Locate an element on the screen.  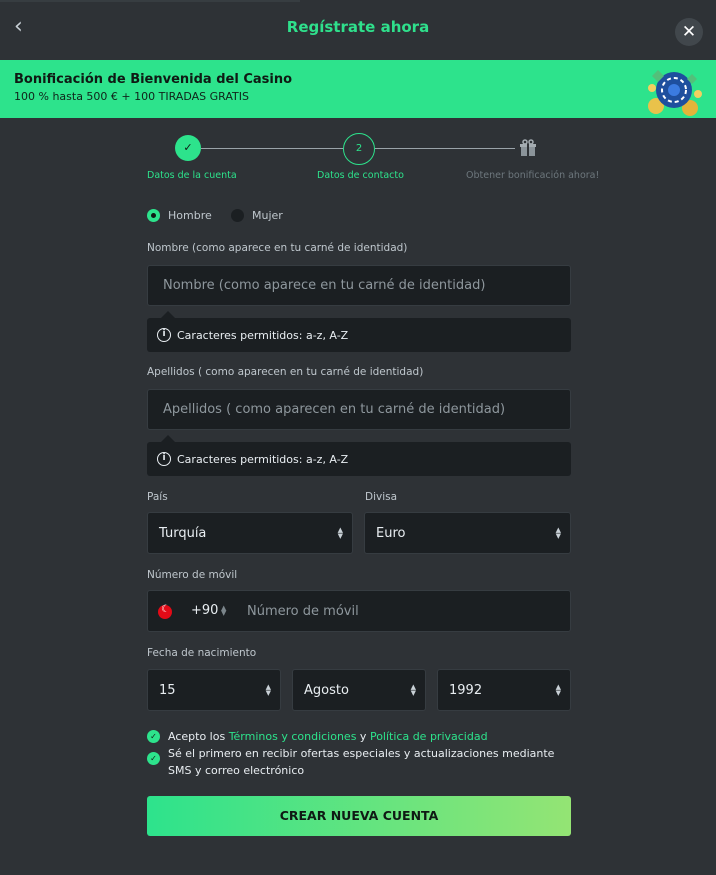
check-icon: ✓ is located at coordinates (188, 148).